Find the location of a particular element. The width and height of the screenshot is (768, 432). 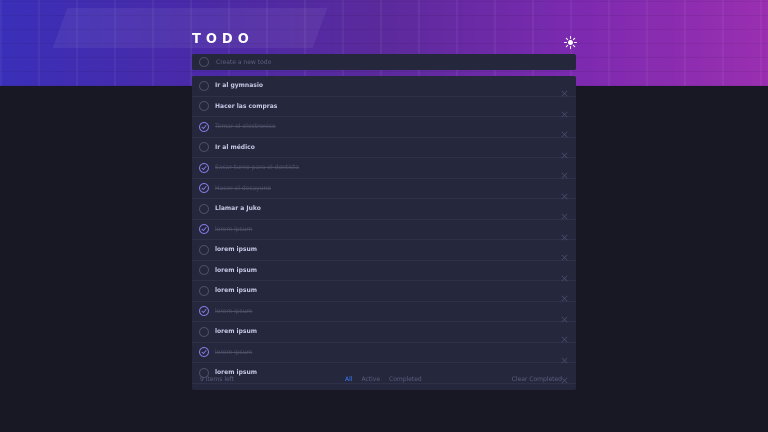

todo-item: Llamar a Juko is located at coordinates (384, 209).